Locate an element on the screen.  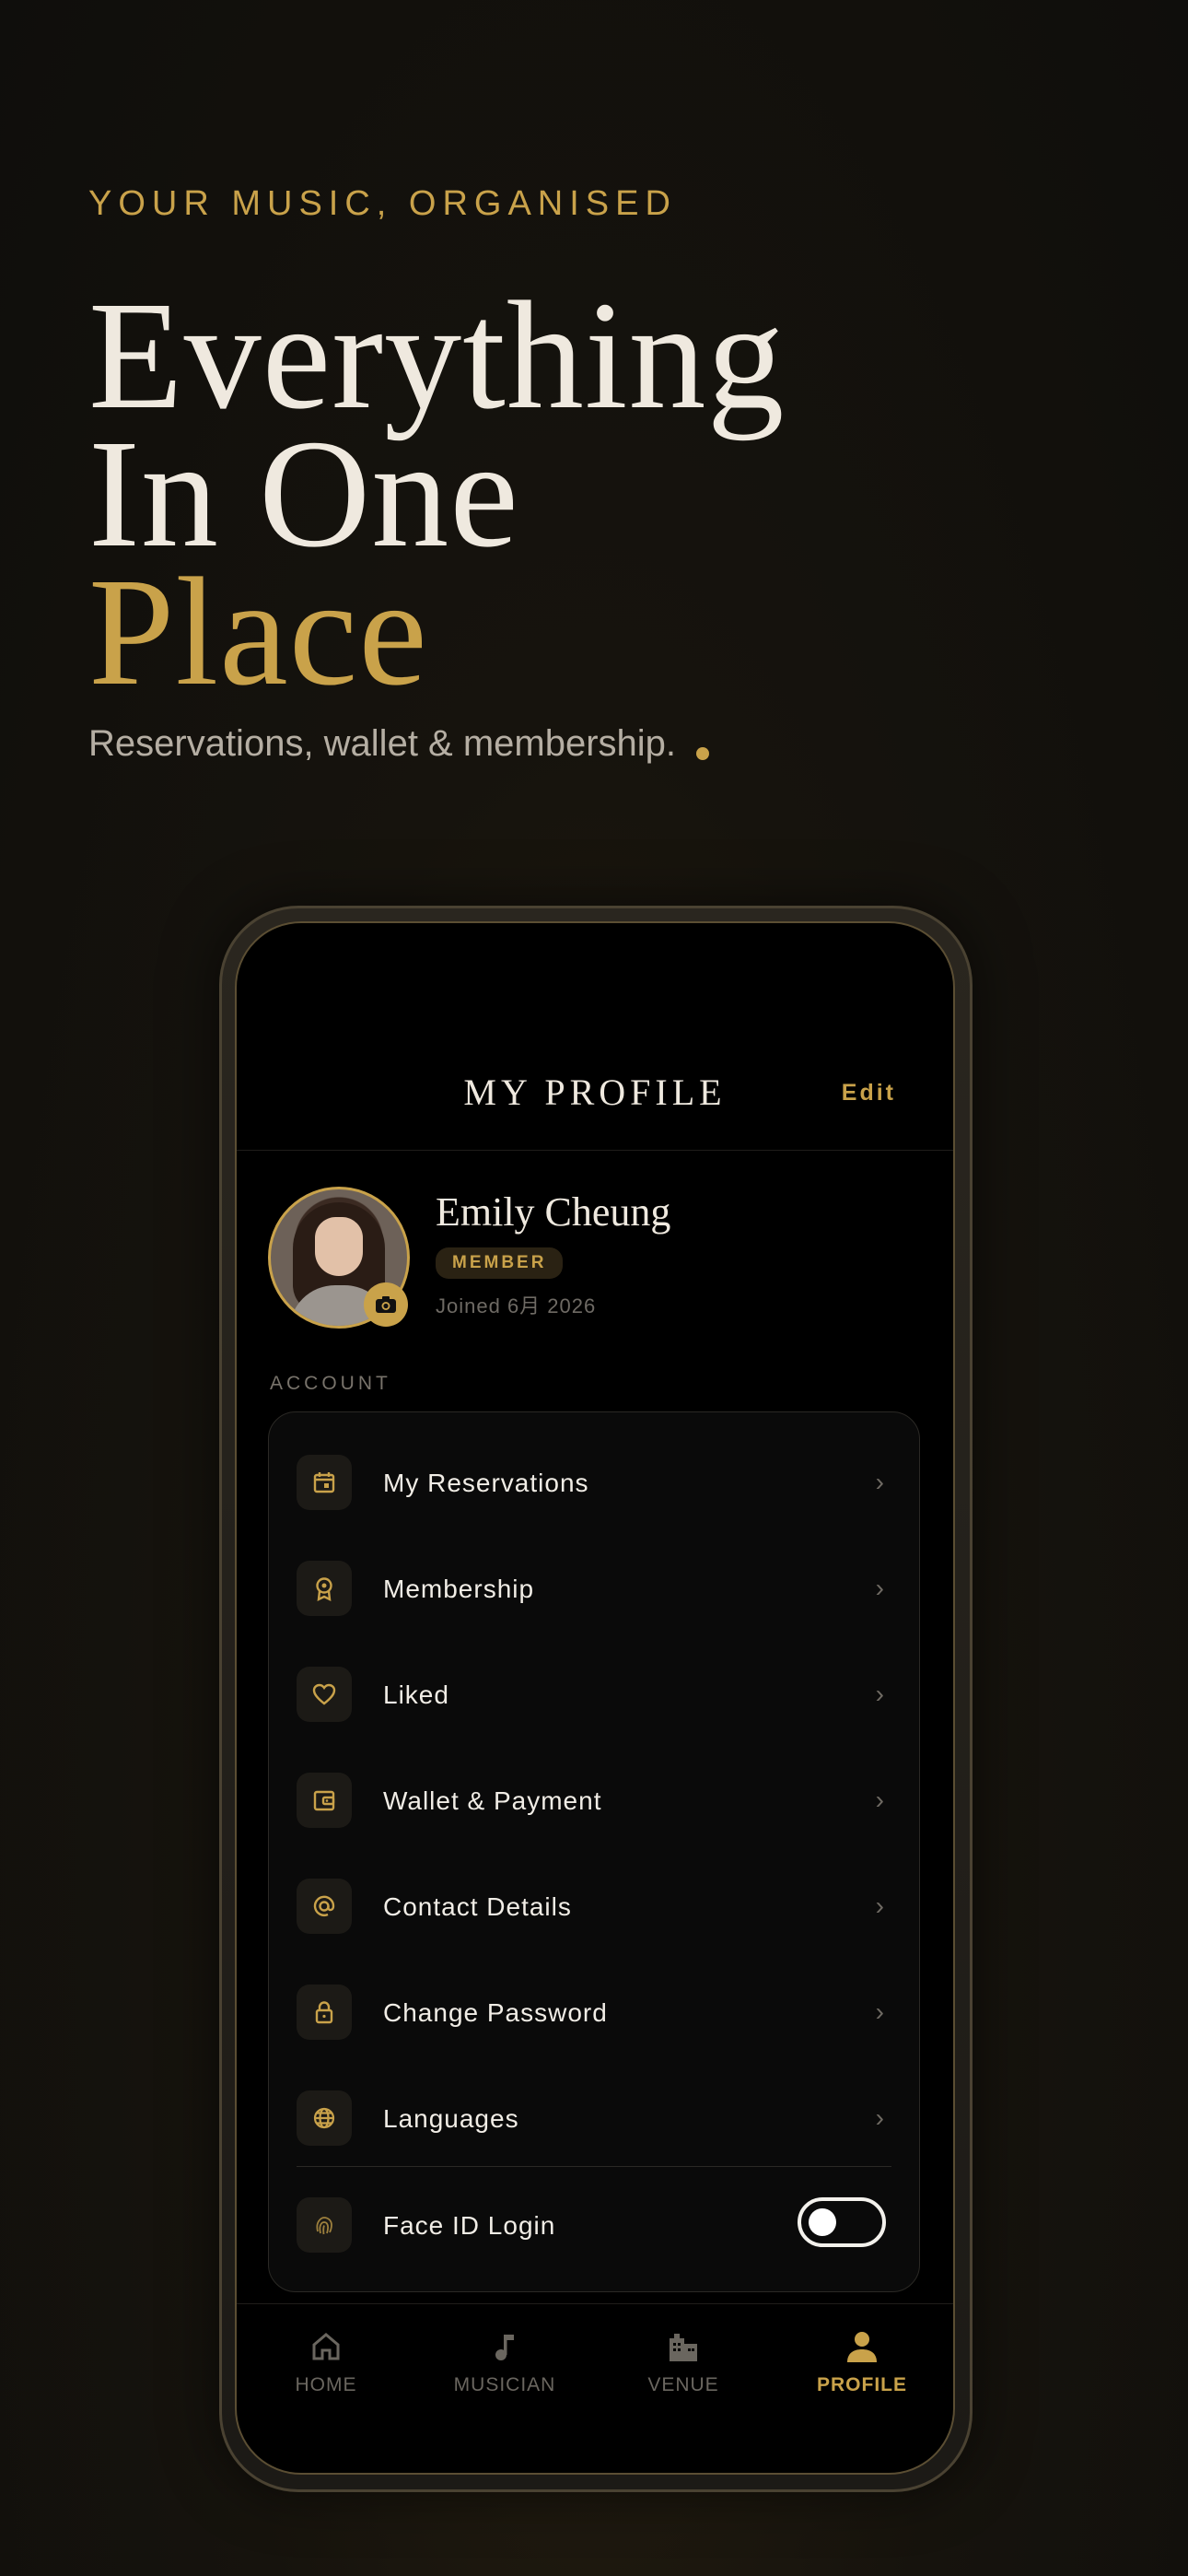
menu-item-languages: Languages › is located at coordinates (594, 2118).